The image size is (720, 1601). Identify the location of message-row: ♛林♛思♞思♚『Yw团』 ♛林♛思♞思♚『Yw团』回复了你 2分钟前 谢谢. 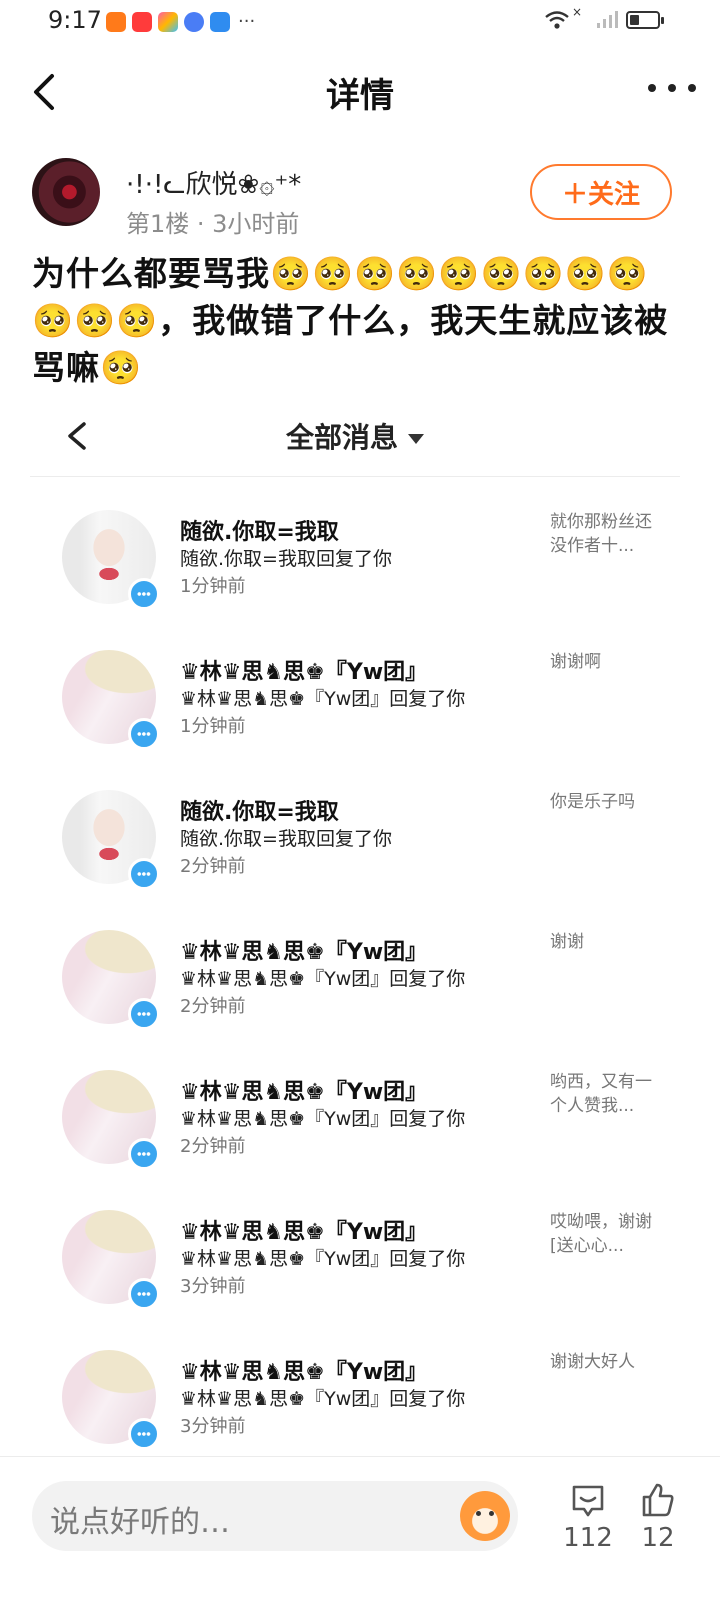
(360, 990).